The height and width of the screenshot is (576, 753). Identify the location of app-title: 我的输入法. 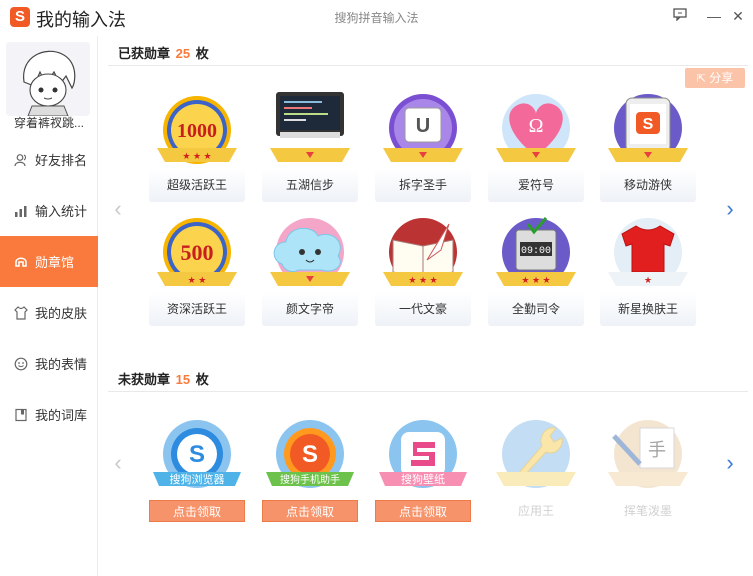
(81, 20).